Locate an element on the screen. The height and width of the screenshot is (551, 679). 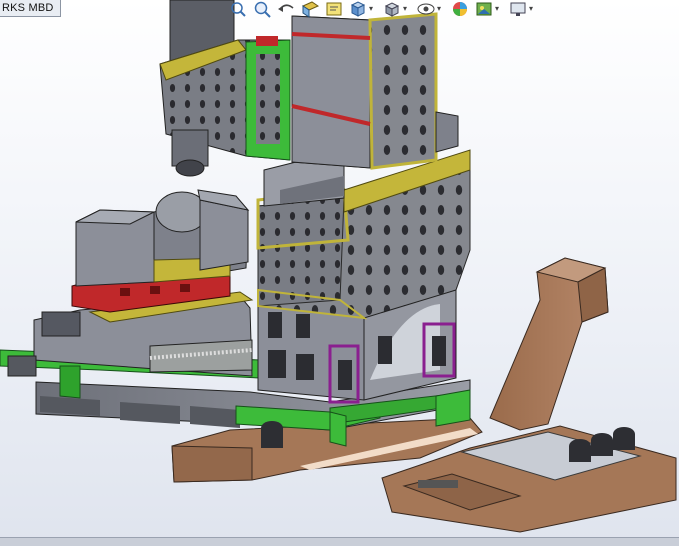
view-orientation-icon is located at coordinates (358, 9).